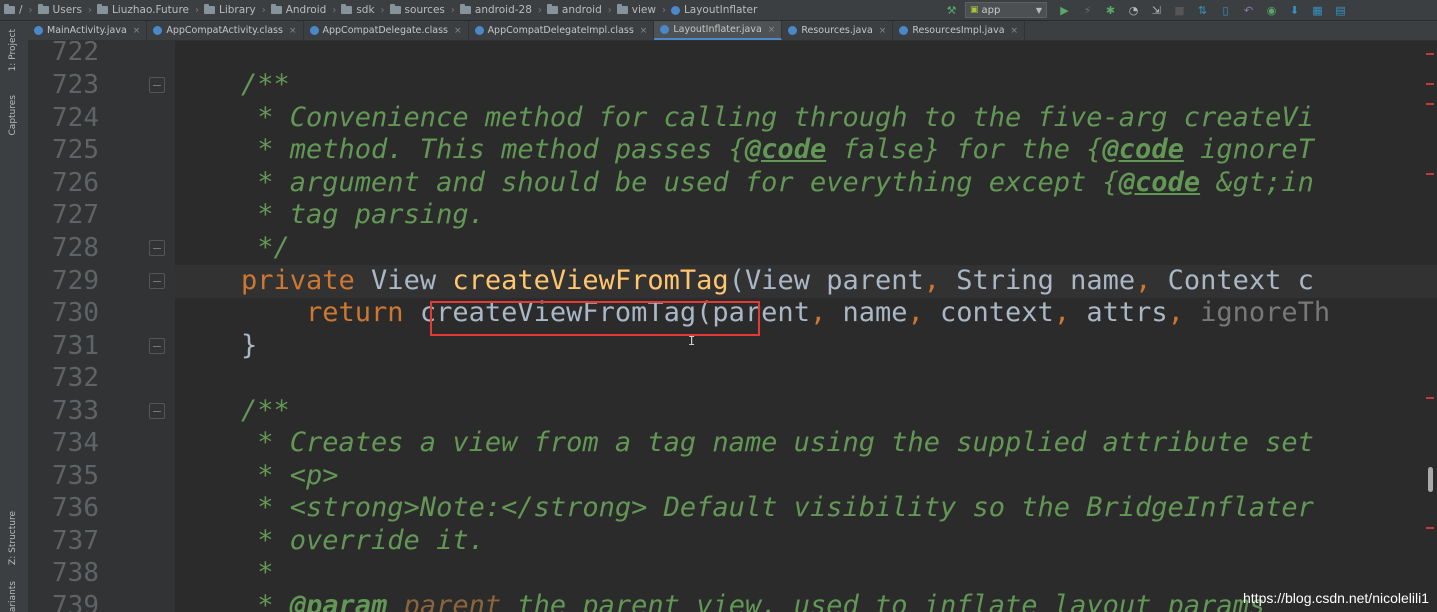 Image resolution: width=1437 pixels, height=612 pixels. Describe the element at coordinates (13, 50) in the screenshot. I see `project-tool-window-button: 1: Project` at that location.